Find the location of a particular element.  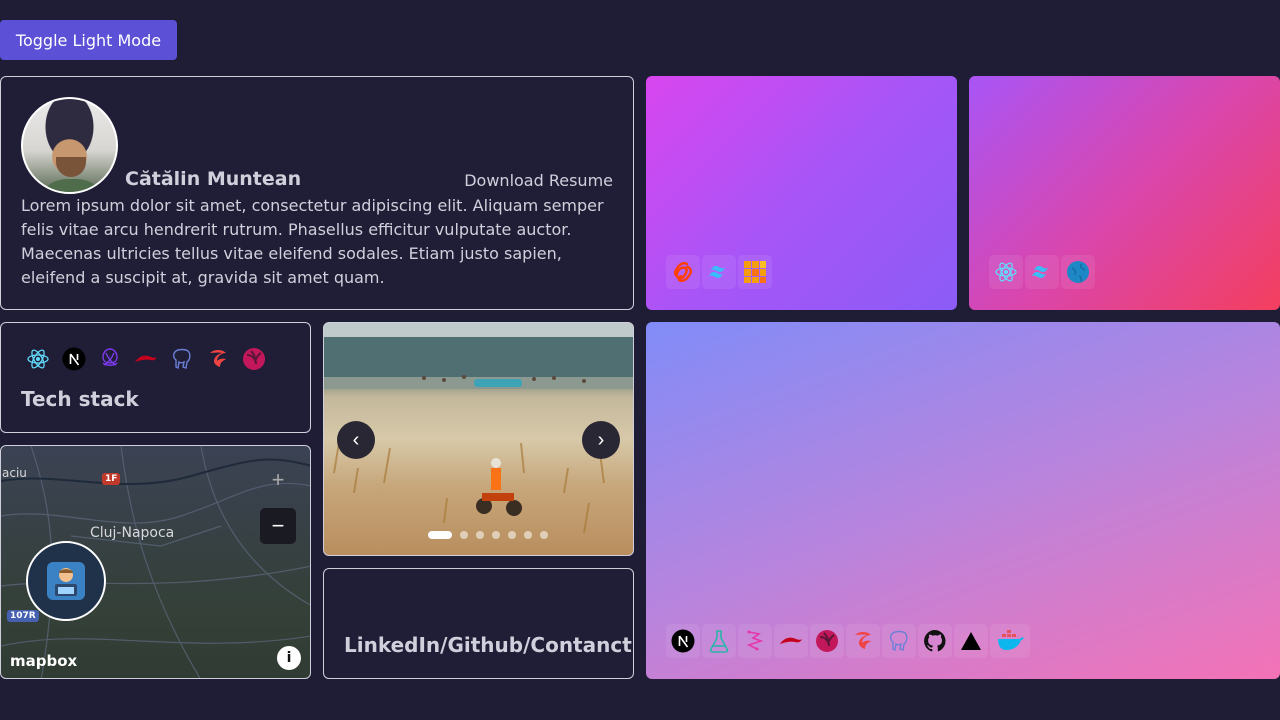

project-3-icons is located at coordinates (848, 641).